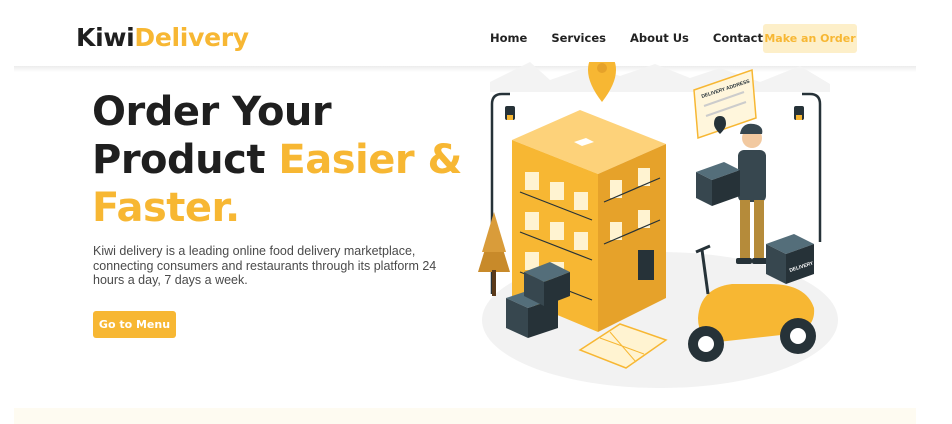 The height and width of the screenshot is (424, 952). Describe the element at coordinates (166, 208) in the screenshot. I see `hero-title-highlight2: Faster.` at that location.